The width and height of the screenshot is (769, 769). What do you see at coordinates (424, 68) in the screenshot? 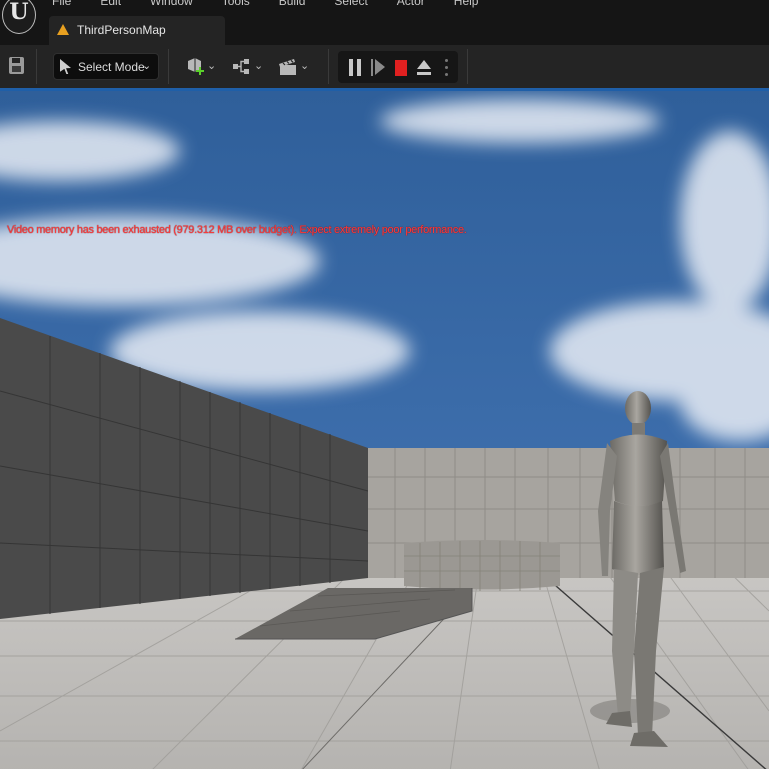
I see `eject-icon` at bounding box center [424, 68].